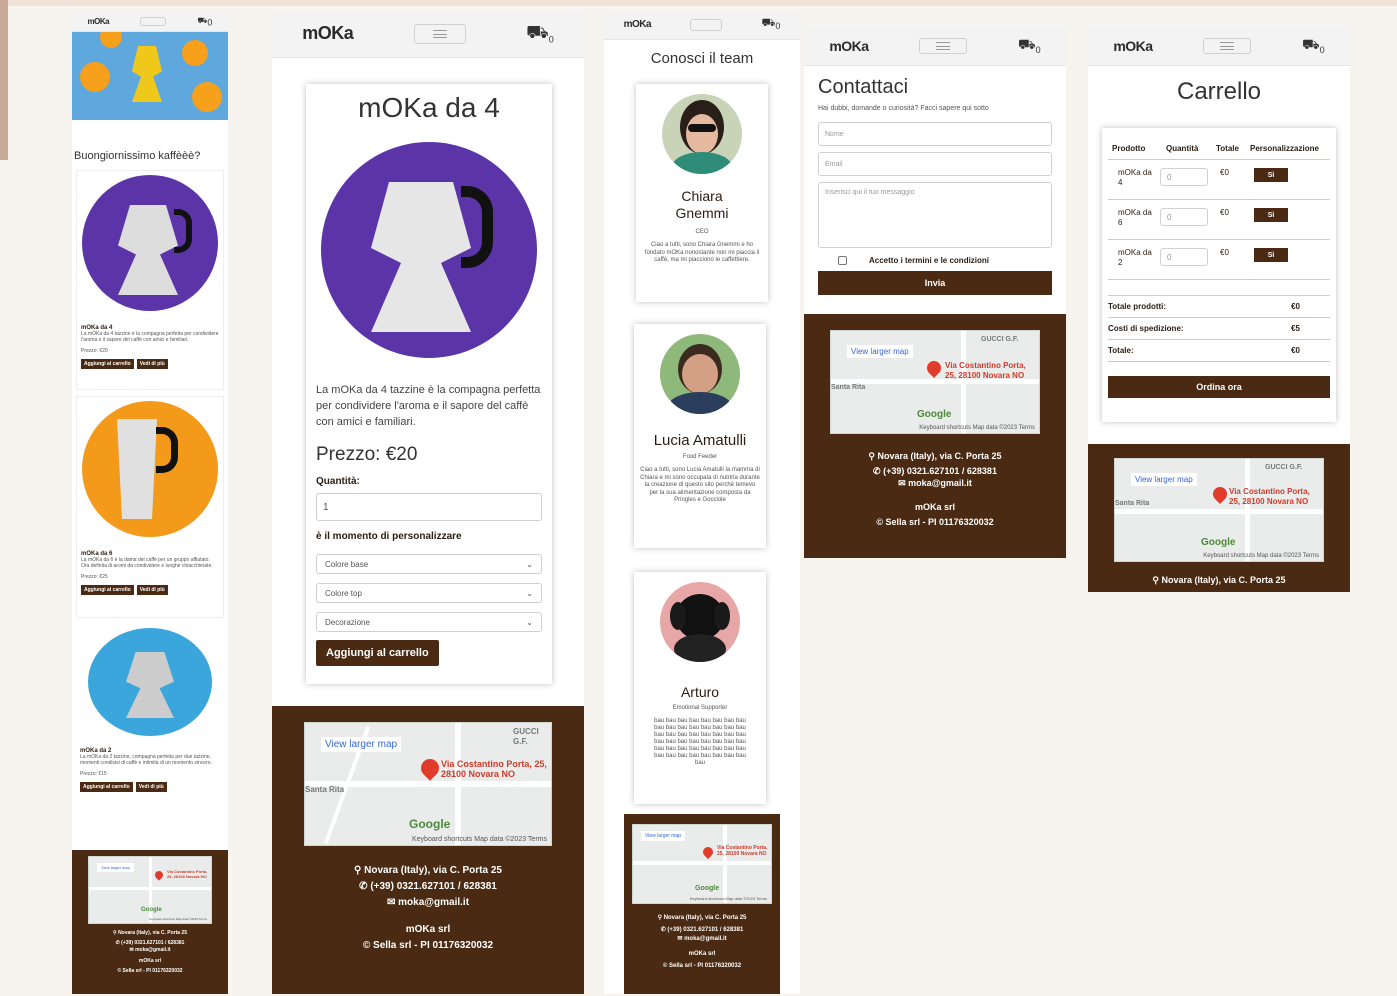 The width and height of the screenshot is (1397, 996). What do you see at coordinates (429, 564) in the screenshot?
I see `base-color-select: Colore base ⌄` at bounding box center [429, 564].